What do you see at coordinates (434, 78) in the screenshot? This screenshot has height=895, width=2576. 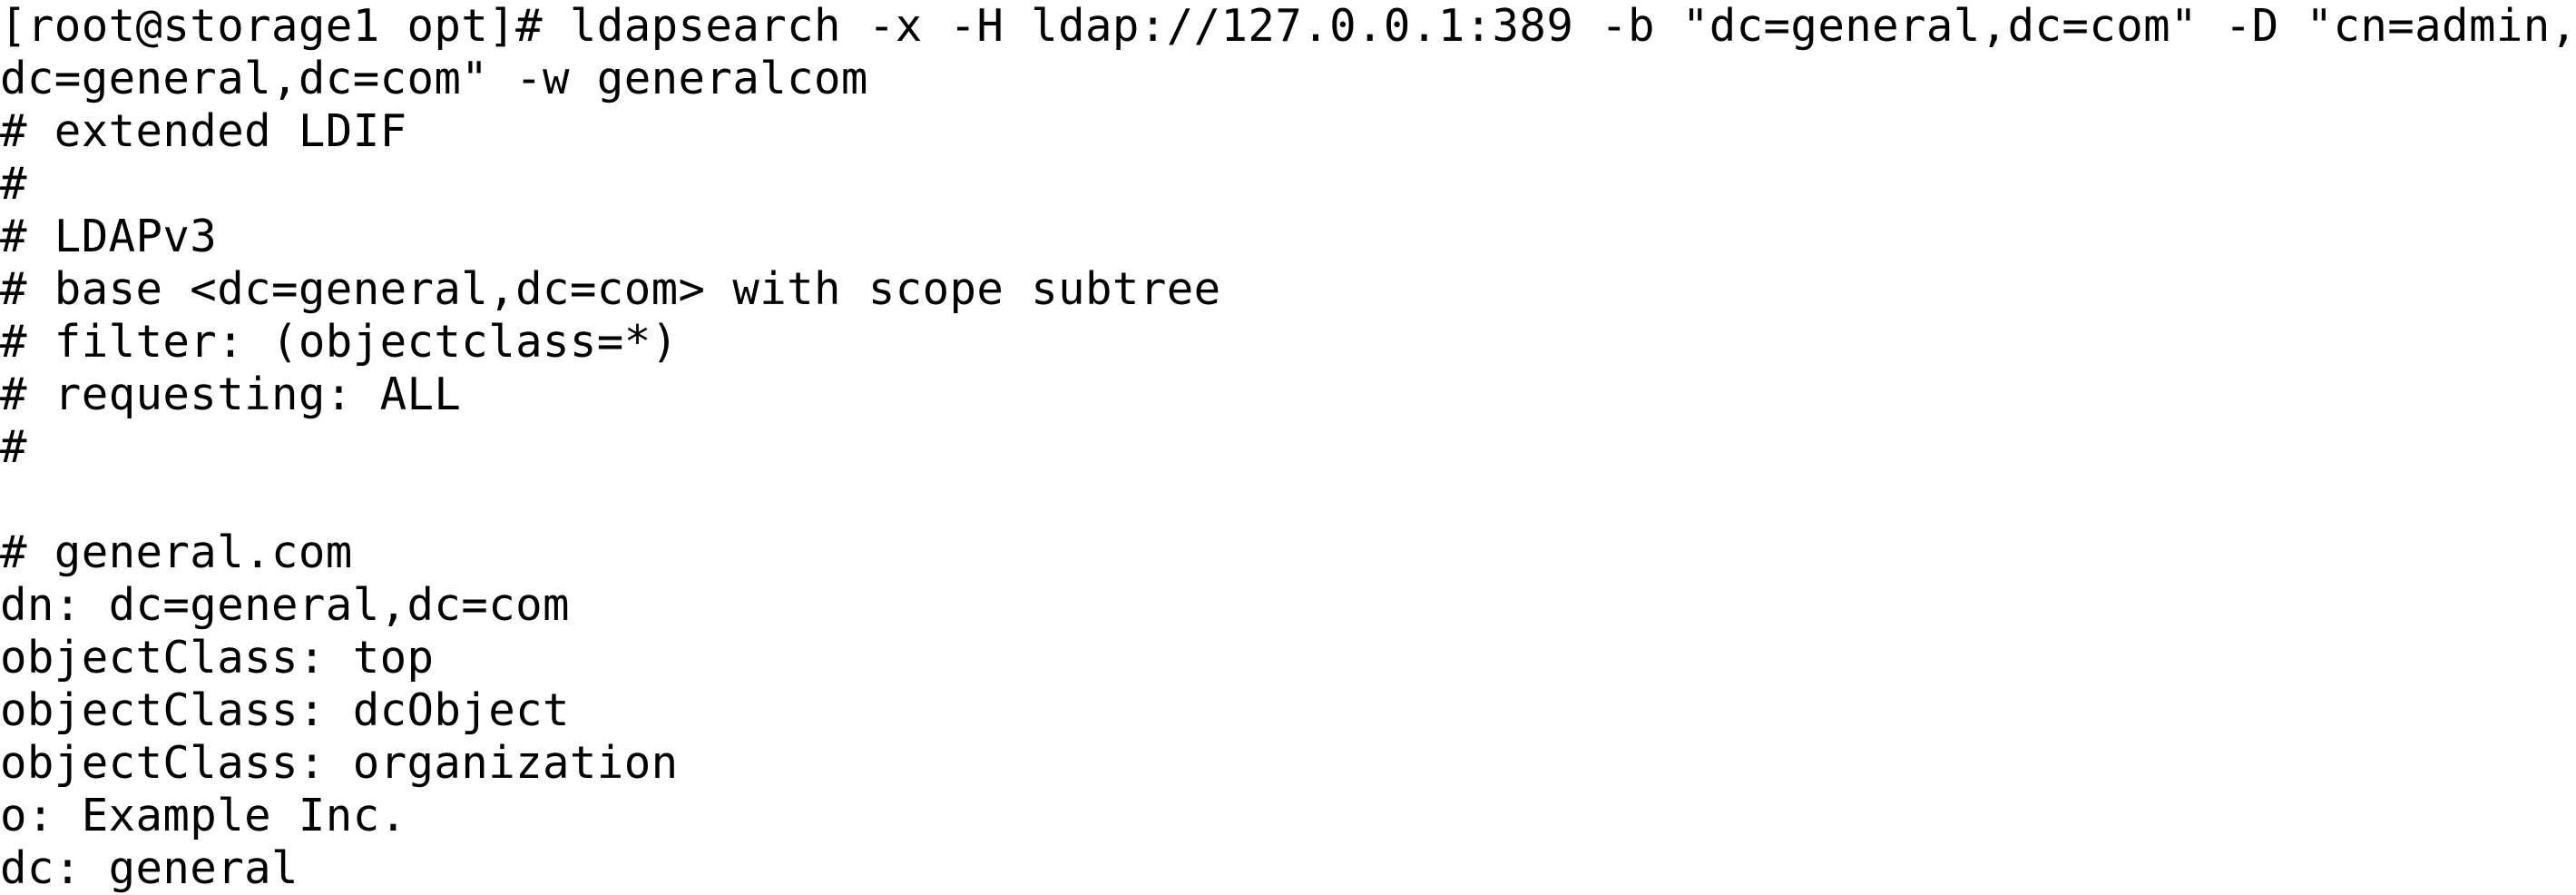 I see `command-line-continuation: dc=general,dc=com" -w generalcom` at bounding box center [434, 78].